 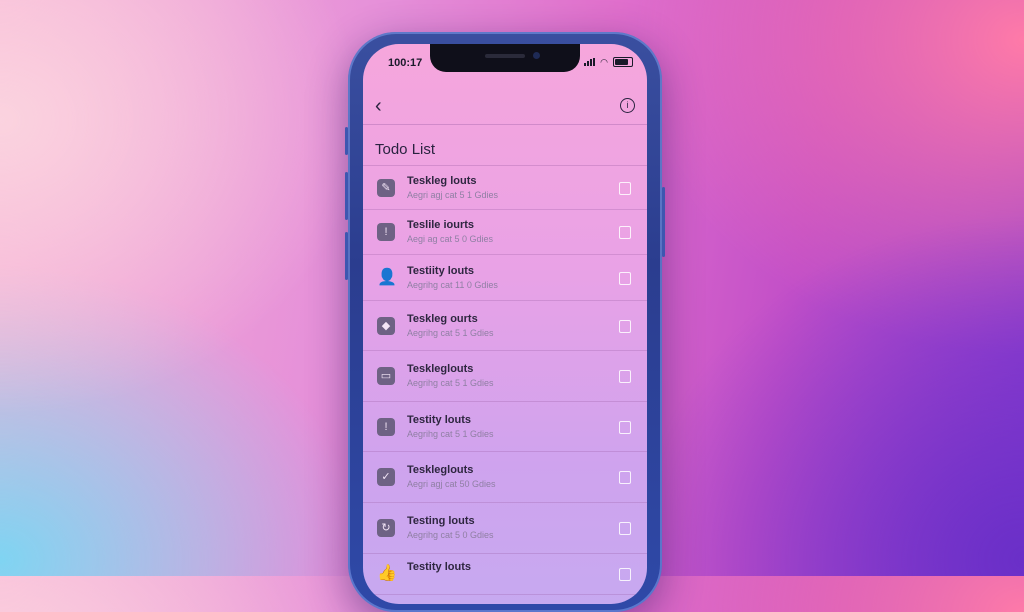 I want to click on back-button: ‹, so click(x=378, y=106).